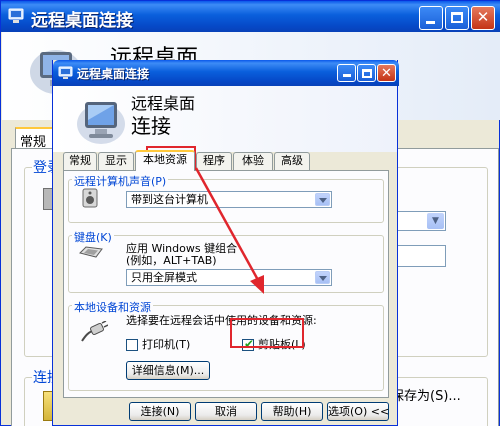 The width and height of the screenshot is (500, 426). Describe the element at coordinates (91, 252) in the screenshot. I see `keyboard-icon` at that location.